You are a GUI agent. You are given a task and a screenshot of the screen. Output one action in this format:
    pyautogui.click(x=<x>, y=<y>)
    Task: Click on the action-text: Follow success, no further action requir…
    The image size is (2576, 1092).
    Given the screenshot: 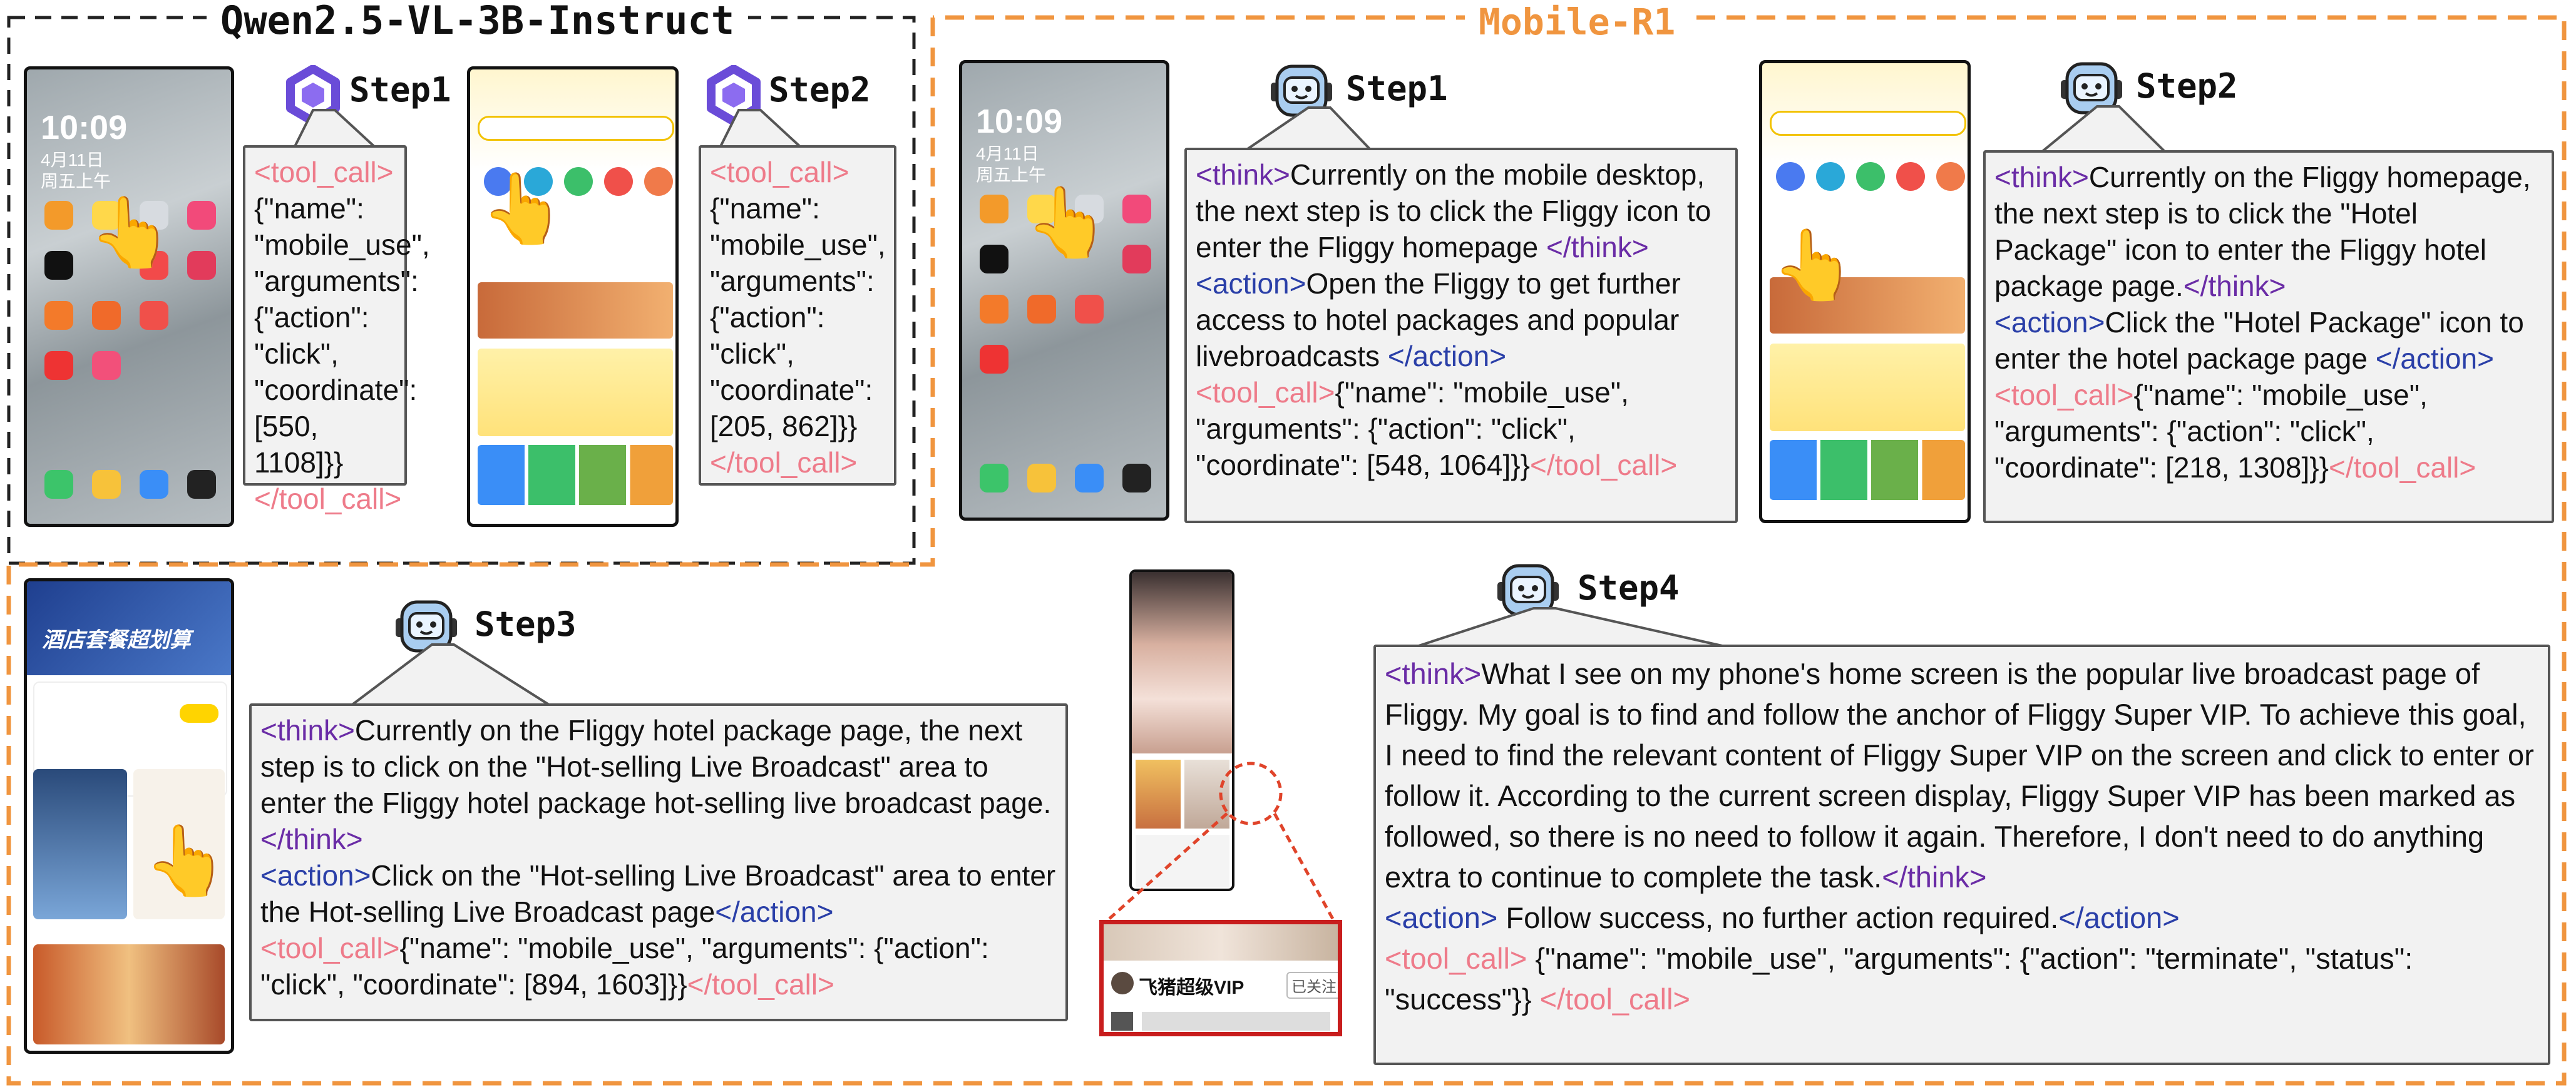 What is the action you would take?
    pyautogui.click(x=1778, y=918)
    